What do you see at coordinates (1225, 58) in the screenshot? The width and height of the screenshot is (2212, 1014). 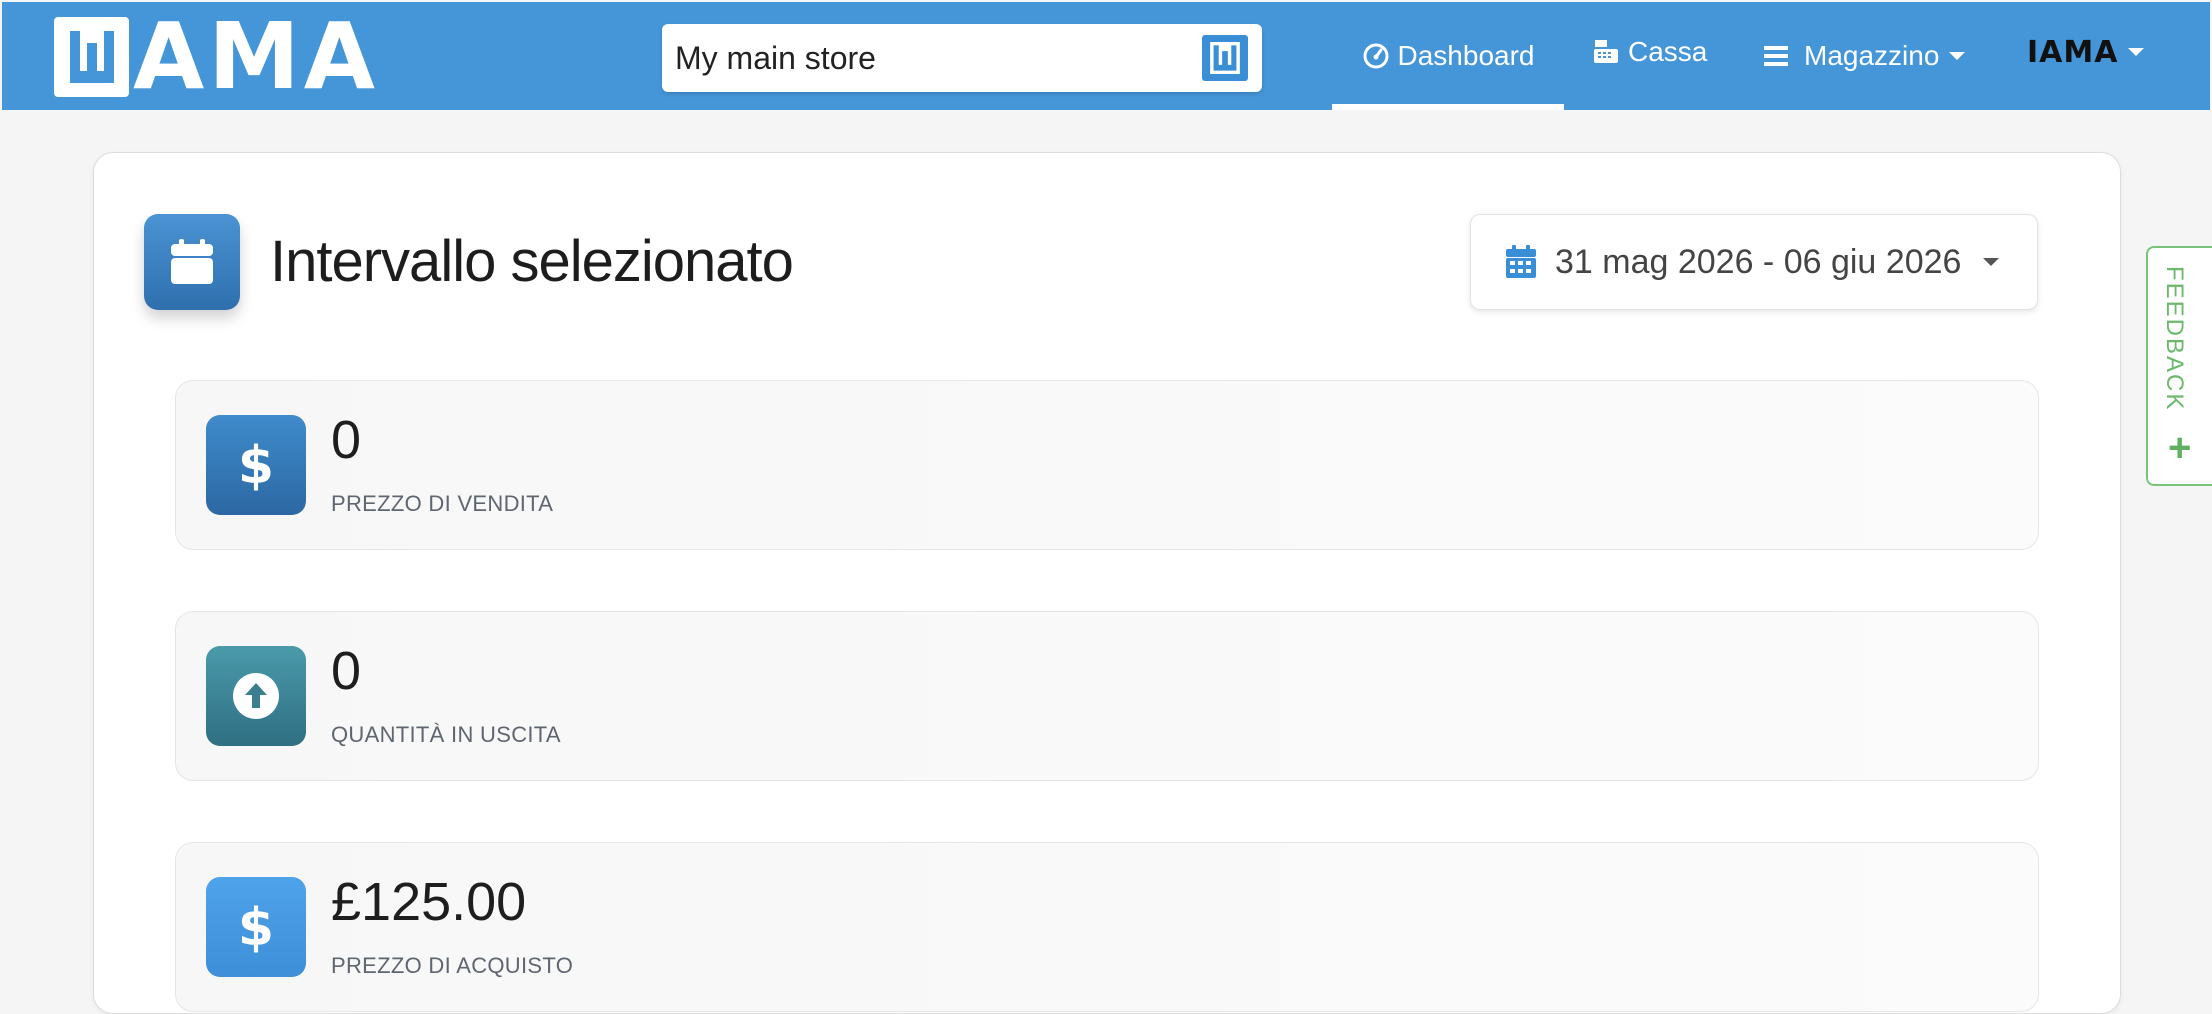 I see `store-logo-icon` at bounding box center [1225, 58].